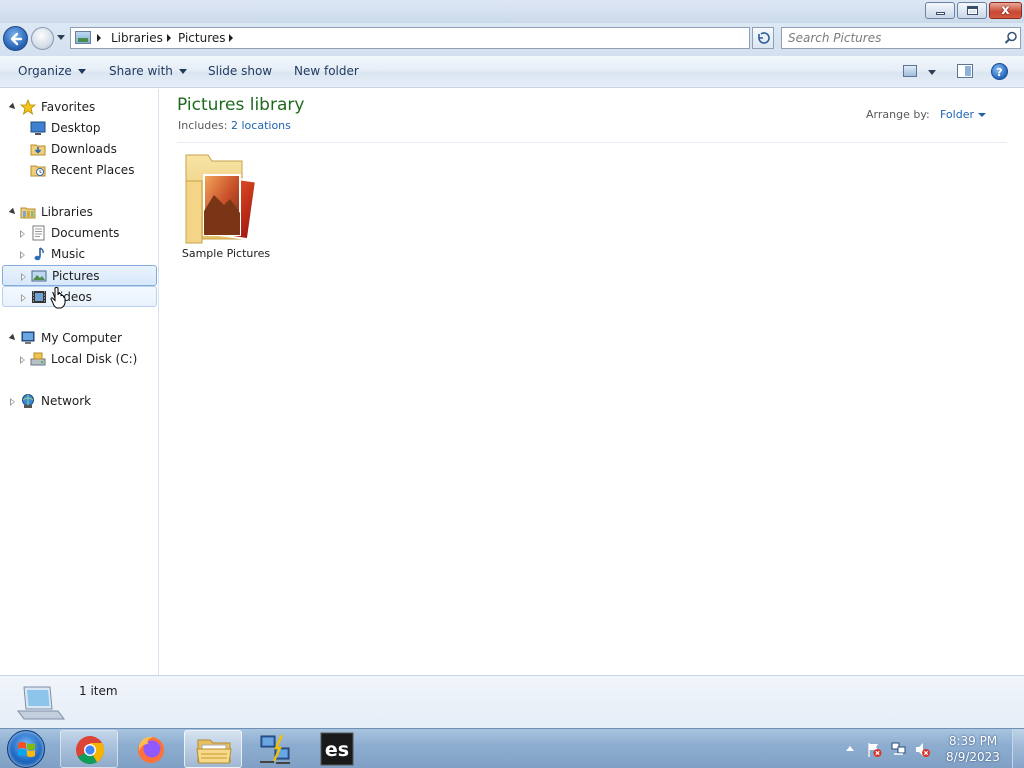 The height and width of the screenshot is (768, 1024). Describe the element at coordinates (1011, 38) in the screenshot. I see `search-icon` at that location.